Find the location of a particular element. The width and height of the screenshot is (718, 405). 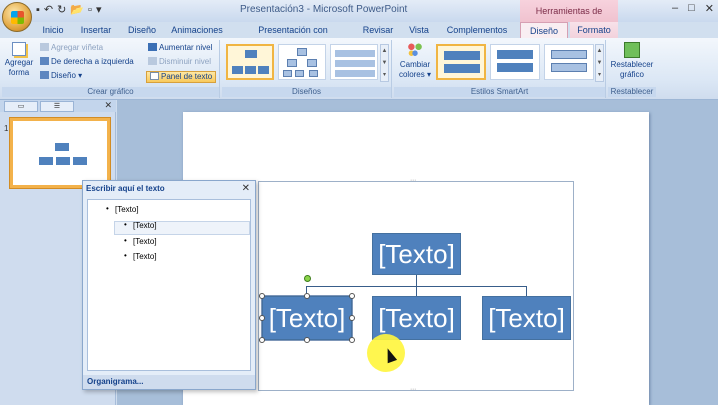

tab-diseno: Diseño is located at coordinates (142, 30).